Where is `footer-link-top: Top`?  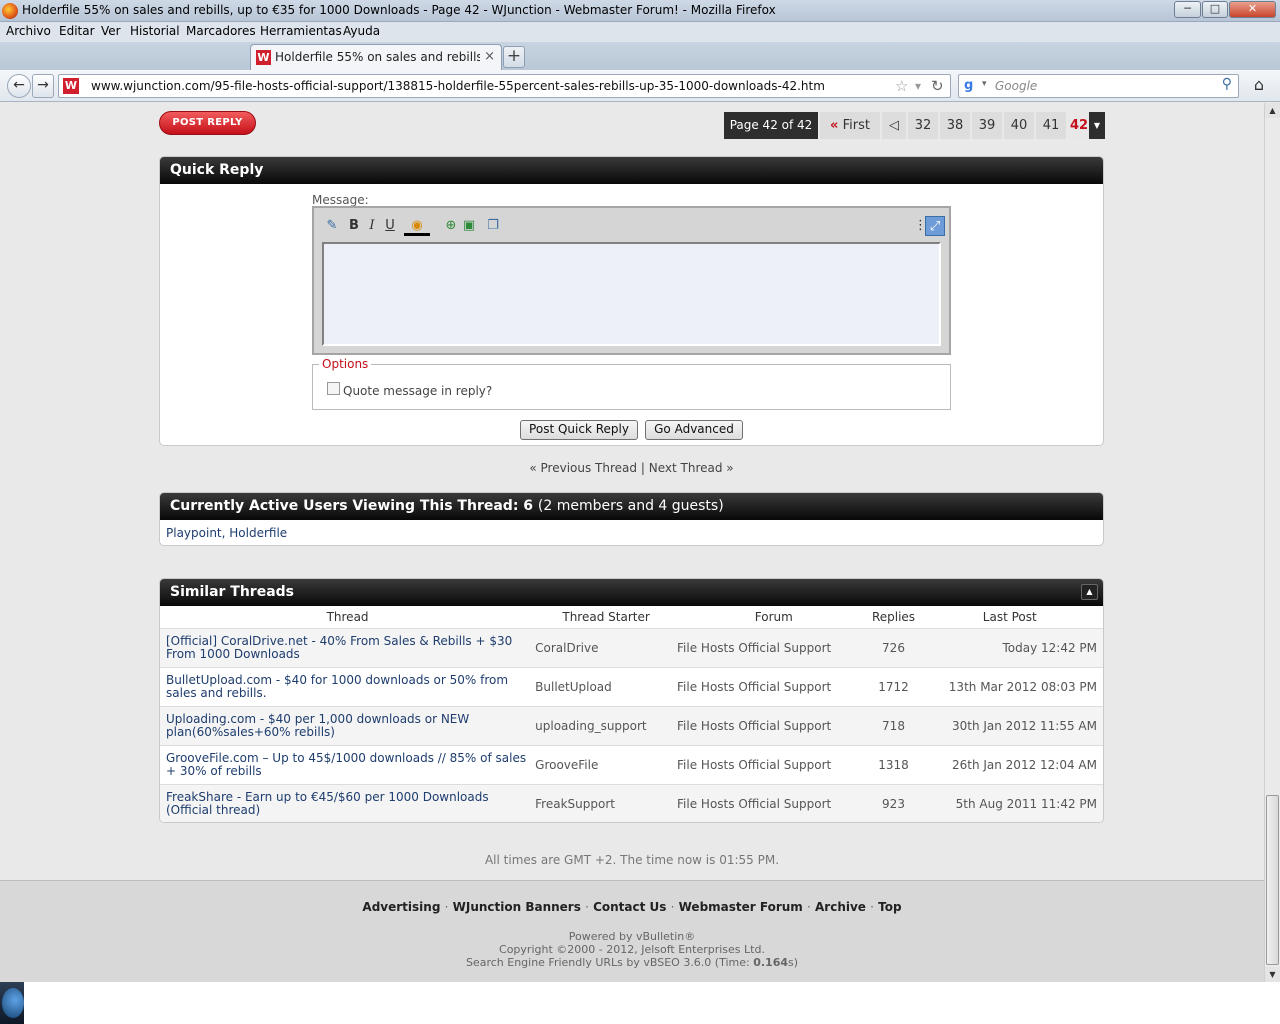 footer-link-top: Top is located at coordinates (889, 907).